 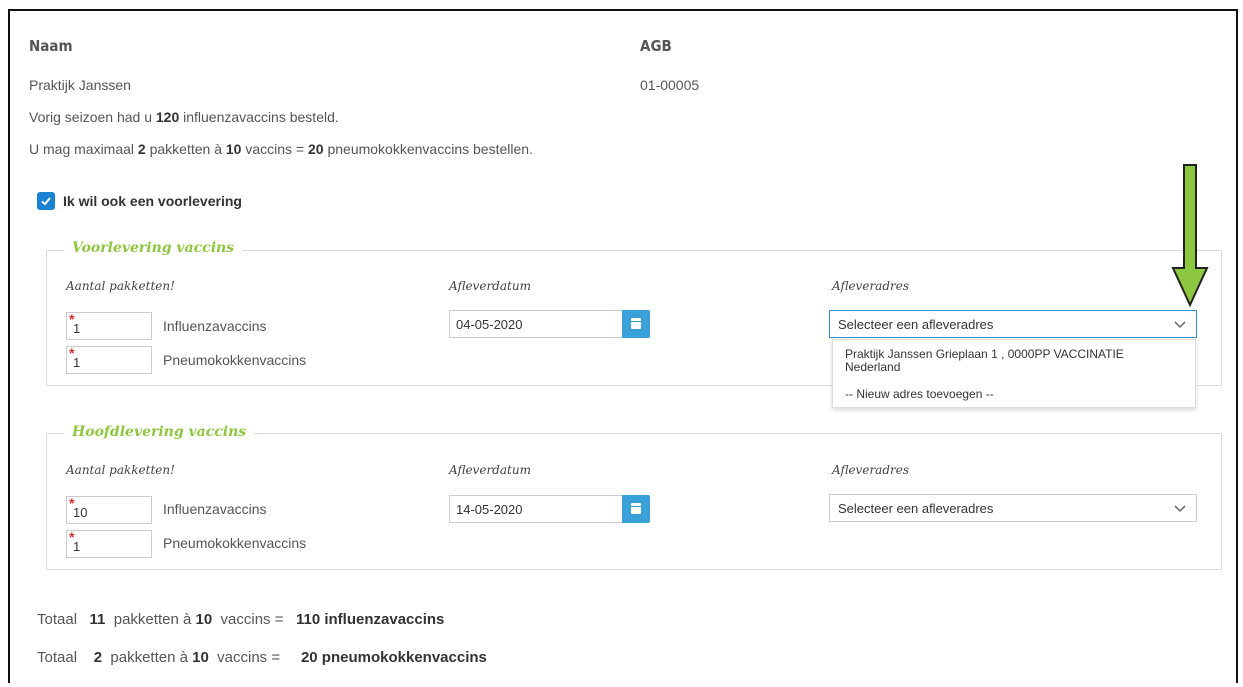 What do you see at coordinates (51, 46) in the screenshot?
I see `name-heading: Naam` at bounding box center [51, 46].